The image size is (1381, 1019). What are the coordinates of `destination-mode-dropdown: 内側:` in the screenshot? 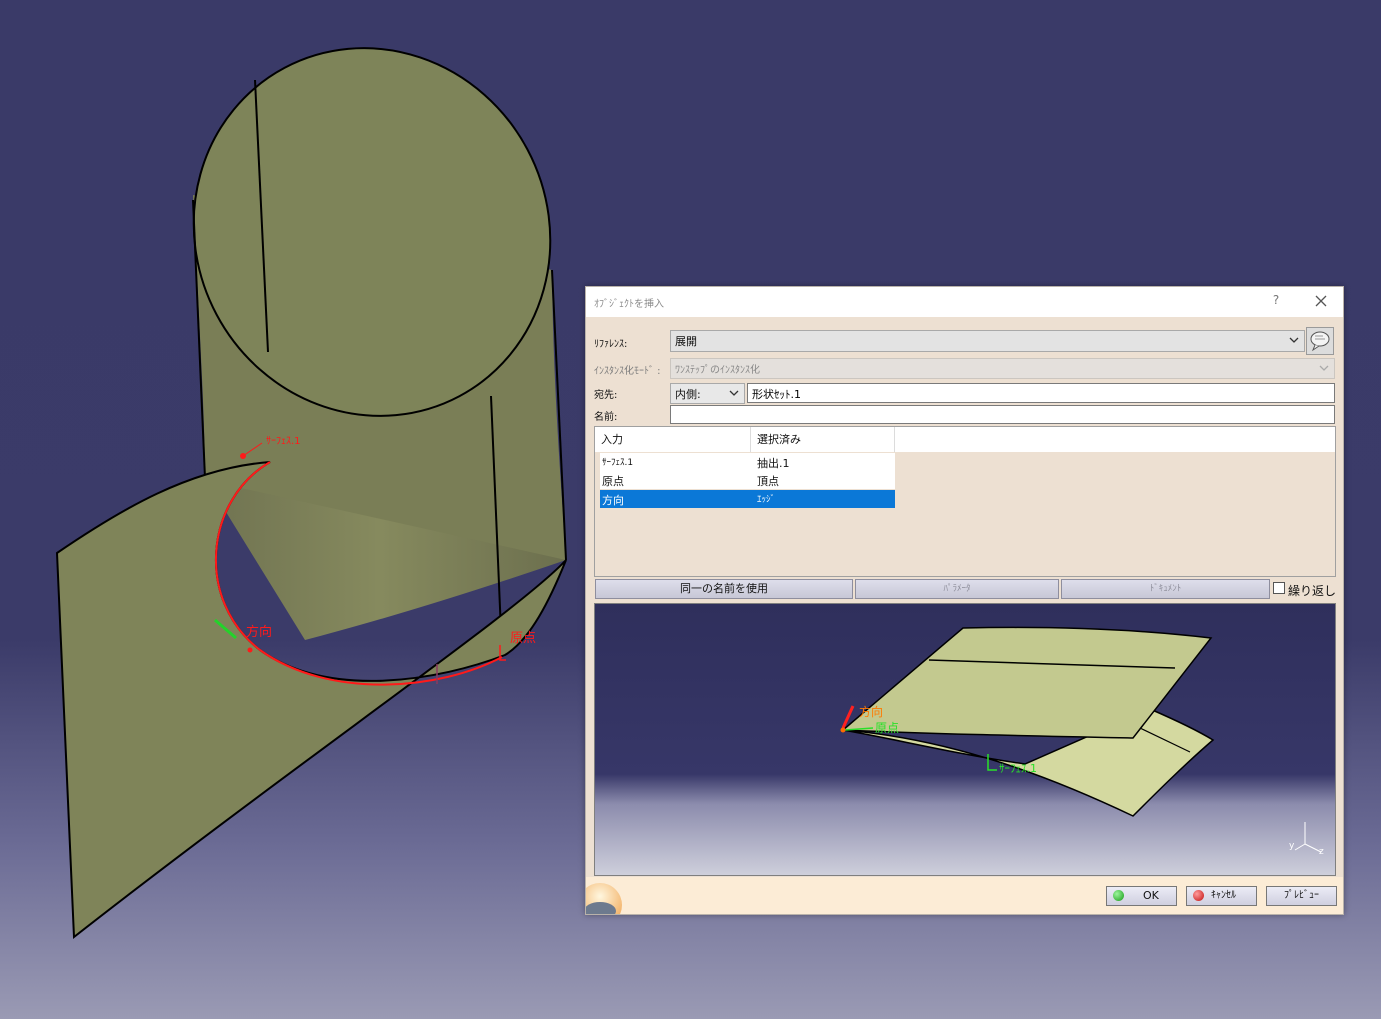 It's located at (707, 393).